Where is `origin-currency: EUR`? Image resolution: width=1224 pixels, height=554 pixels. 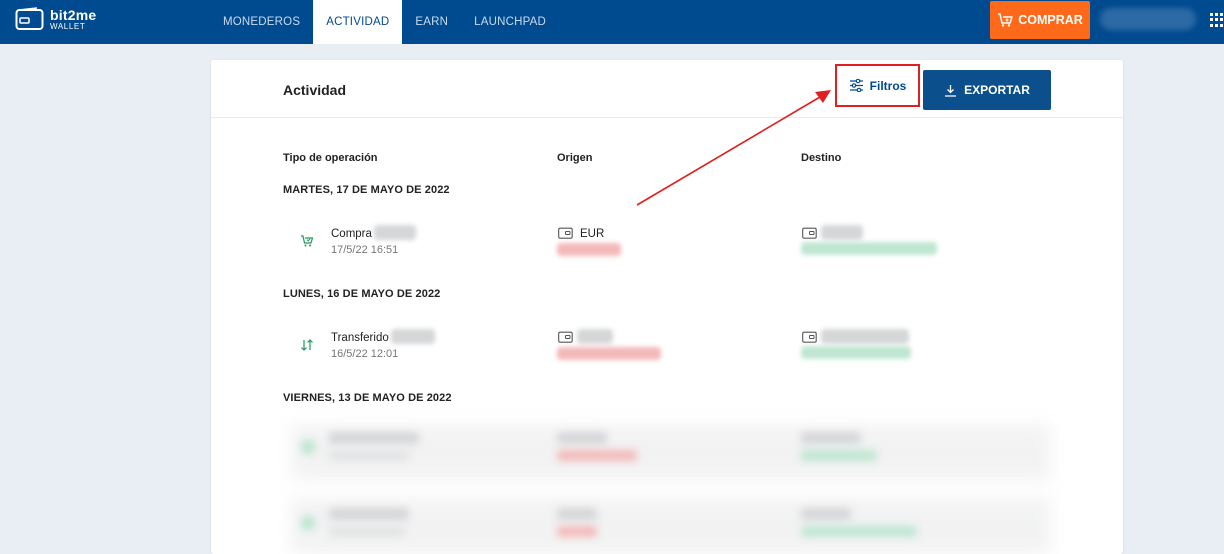 origin-currency: EUR is located at coordinates (592, 234).